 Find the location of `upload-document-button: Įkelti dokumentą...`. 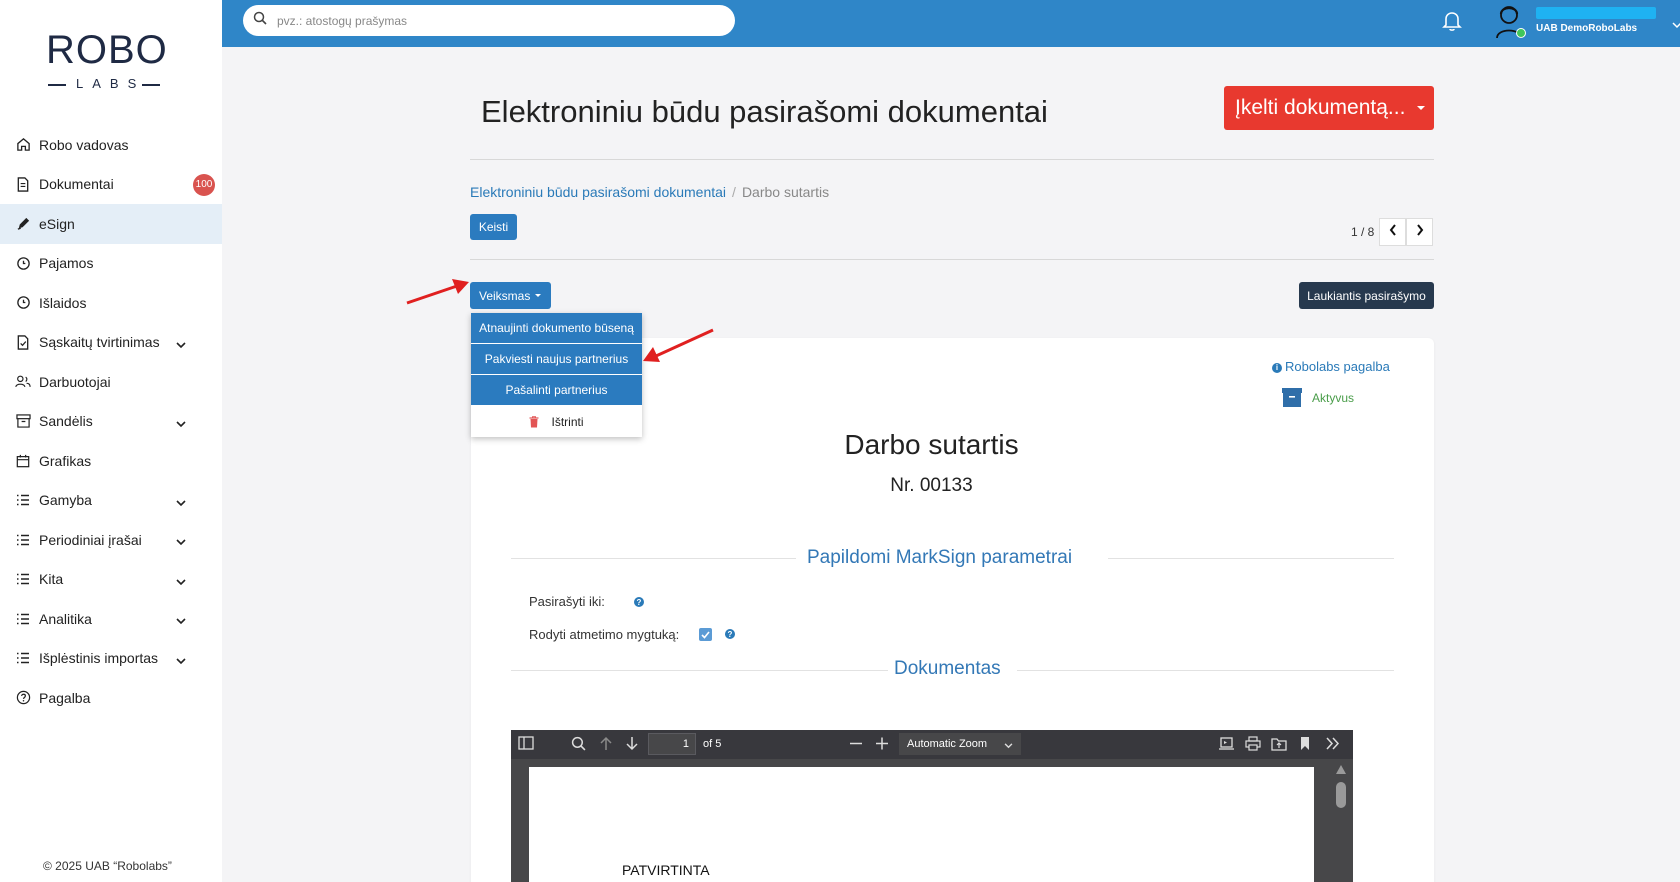

upload-document-button: Įkelti dokumentą... is located at coordinates (1329, 108).